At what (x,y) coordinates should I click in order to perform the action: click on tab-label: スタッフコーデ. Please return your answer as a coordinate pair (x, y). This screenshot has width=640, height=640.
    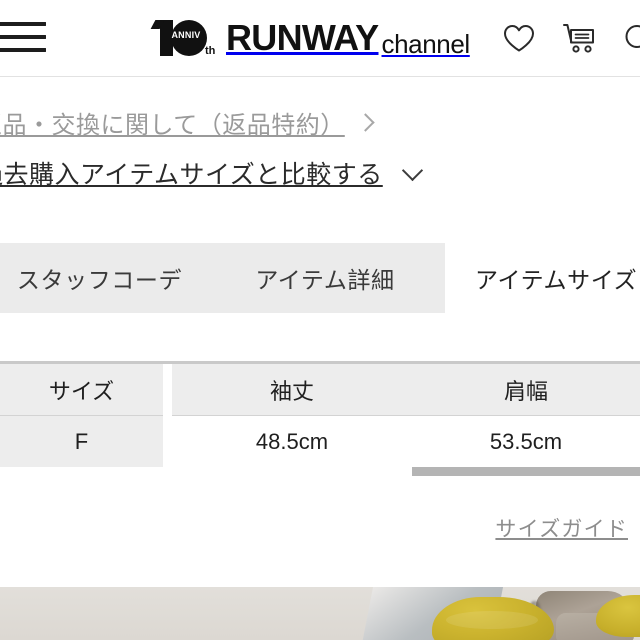
    Looking at the image, I should click on (99, 280).